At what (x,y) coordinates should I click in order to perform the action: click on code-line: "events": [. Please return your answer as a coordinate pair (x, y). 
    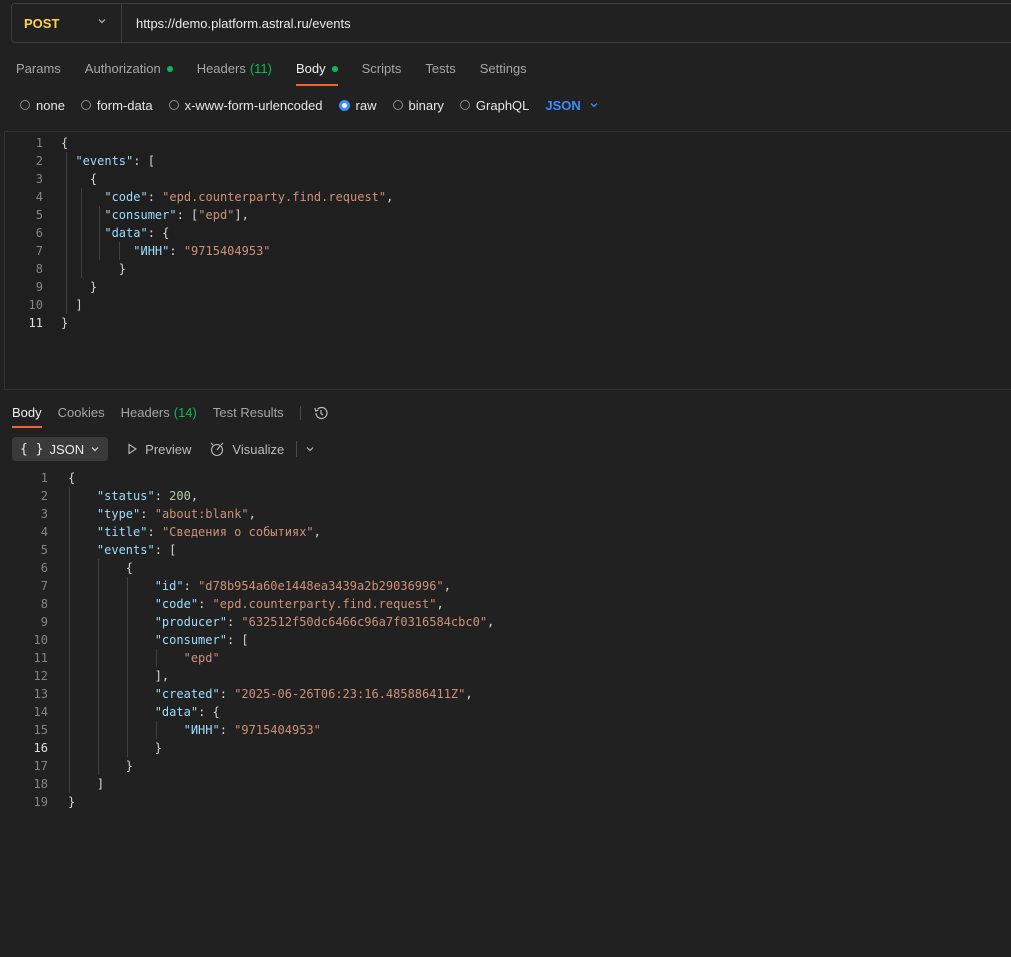
    Looking at the image, I should click on (108, 161).